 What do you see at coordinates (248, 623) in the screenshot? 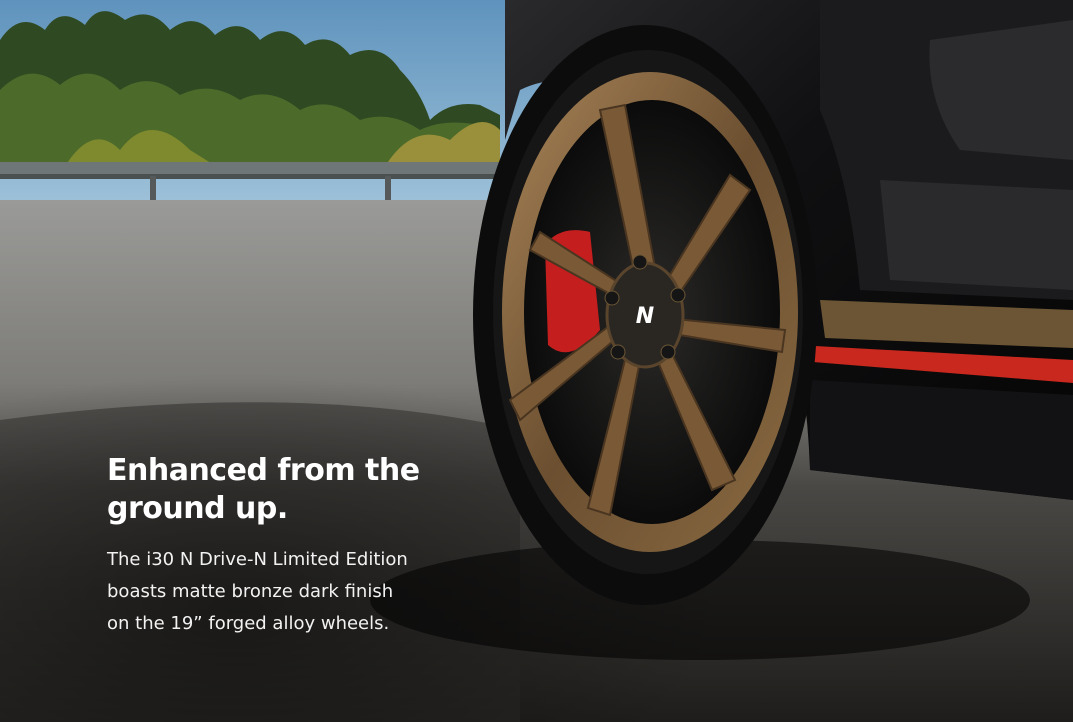
I see `body-line-3: on the 19” forged alloy wheels.` at bounding box center [248, 623].